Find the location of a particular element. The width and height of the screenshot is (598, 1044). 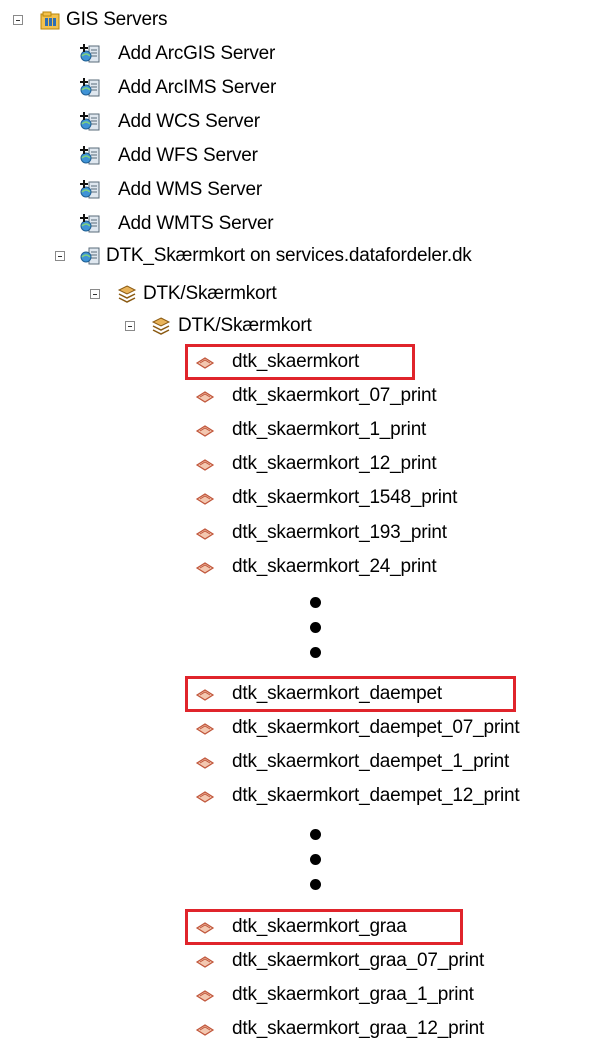

tree-node-add-server: Add WMS Server is located at coordinates (180, 190).